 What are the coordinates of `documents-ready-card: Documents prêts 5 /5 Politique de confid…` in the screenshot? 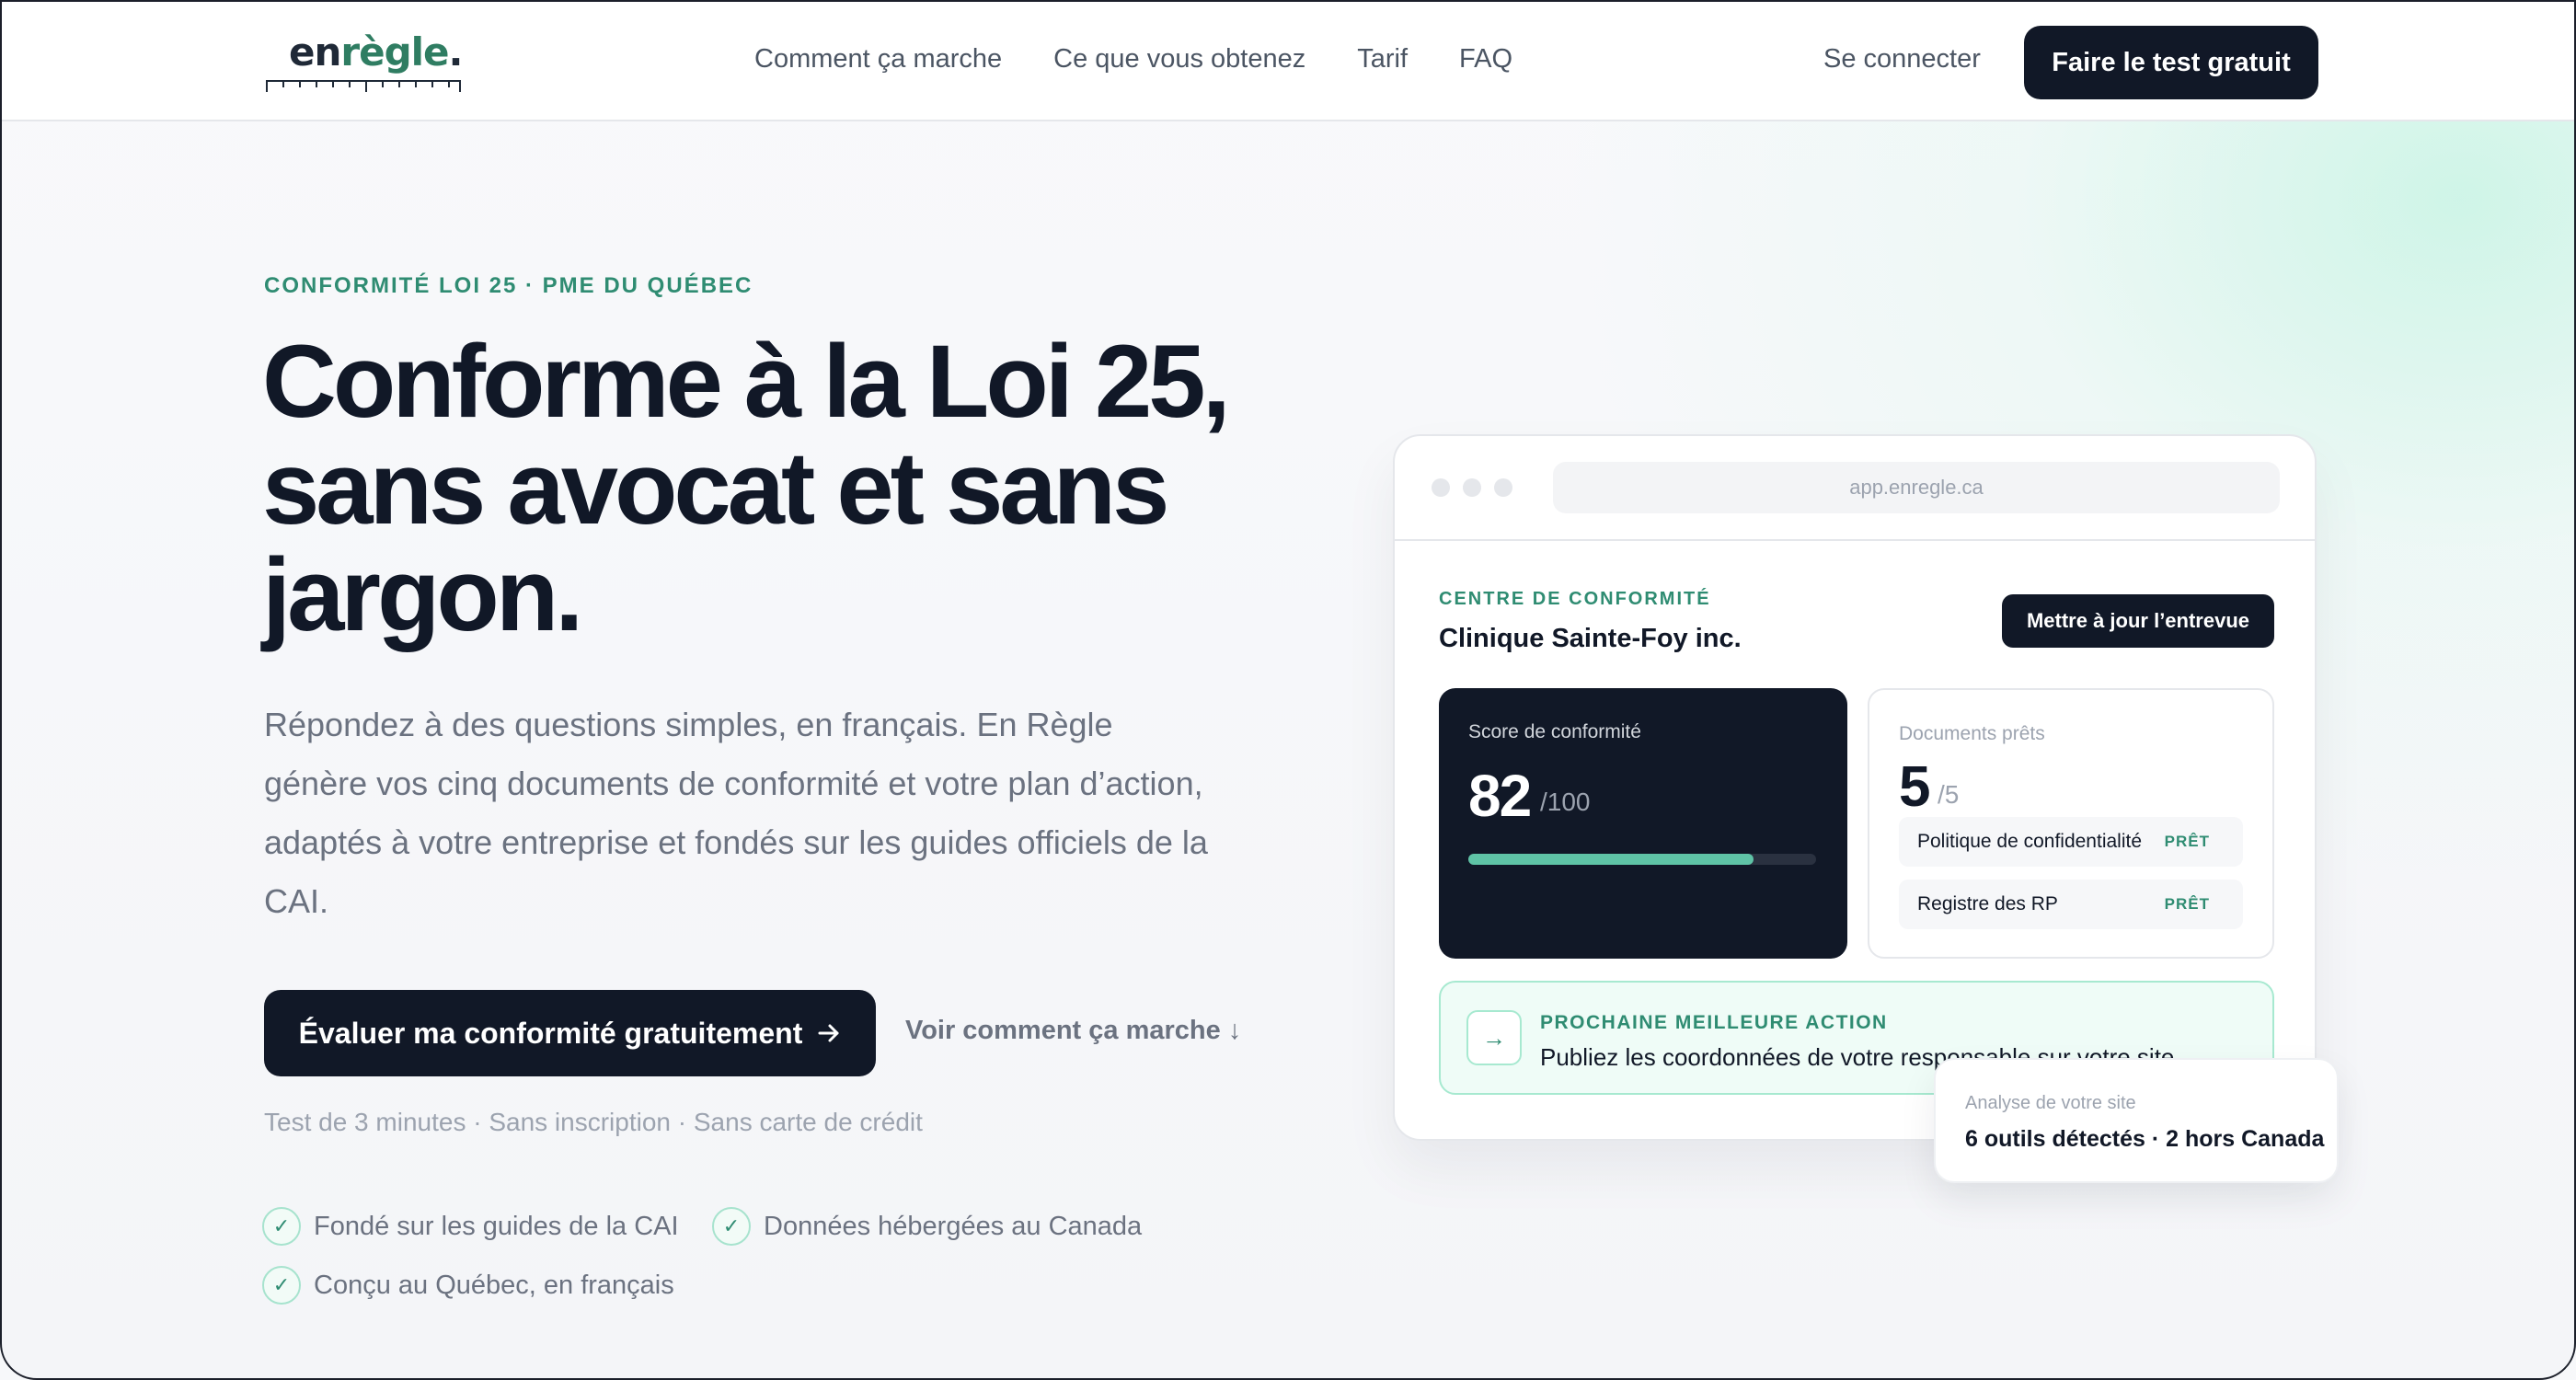 It's located at (2071, 823).